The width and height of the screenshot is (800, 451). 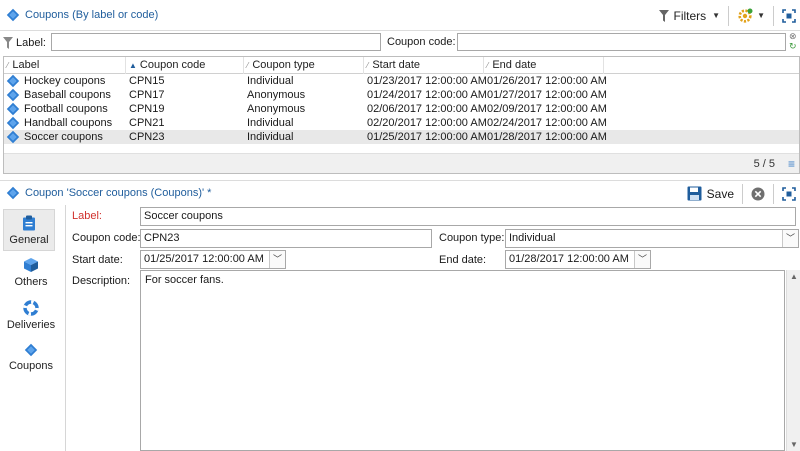 What do you see at coordinates (652, 238) in the screenshot?
I see `coupon-type-select: Individual ﹀` at bounding box center [652, 238].